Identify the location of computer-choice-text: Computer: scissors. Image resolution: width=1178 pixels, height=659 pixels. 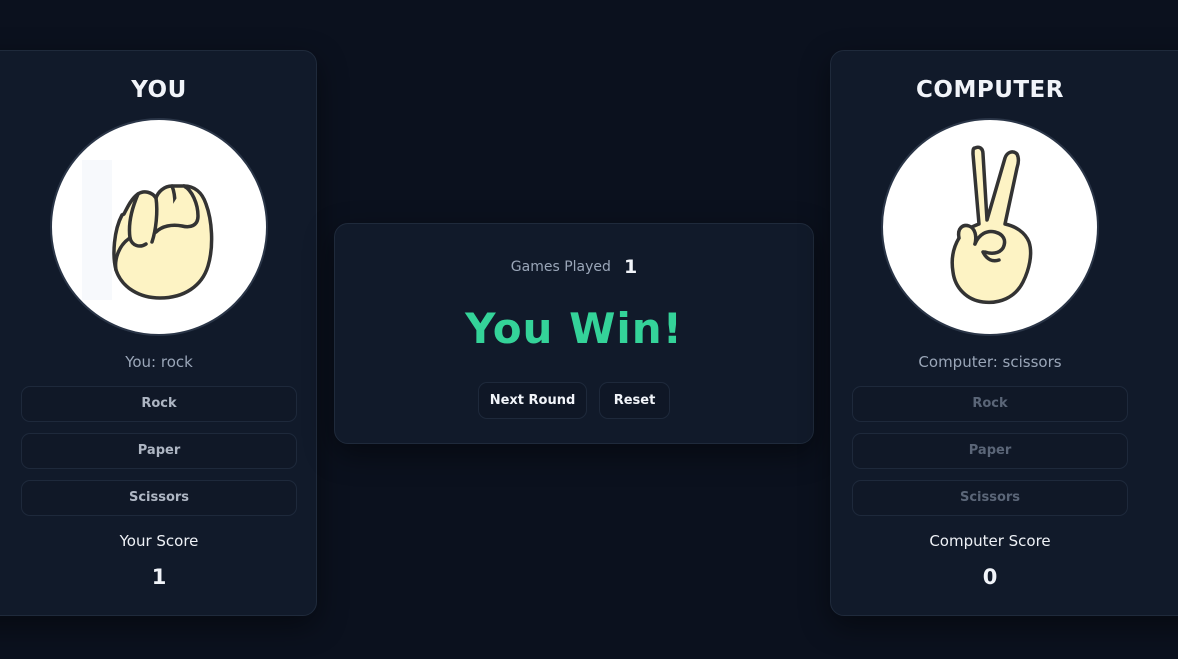
(990, 362).